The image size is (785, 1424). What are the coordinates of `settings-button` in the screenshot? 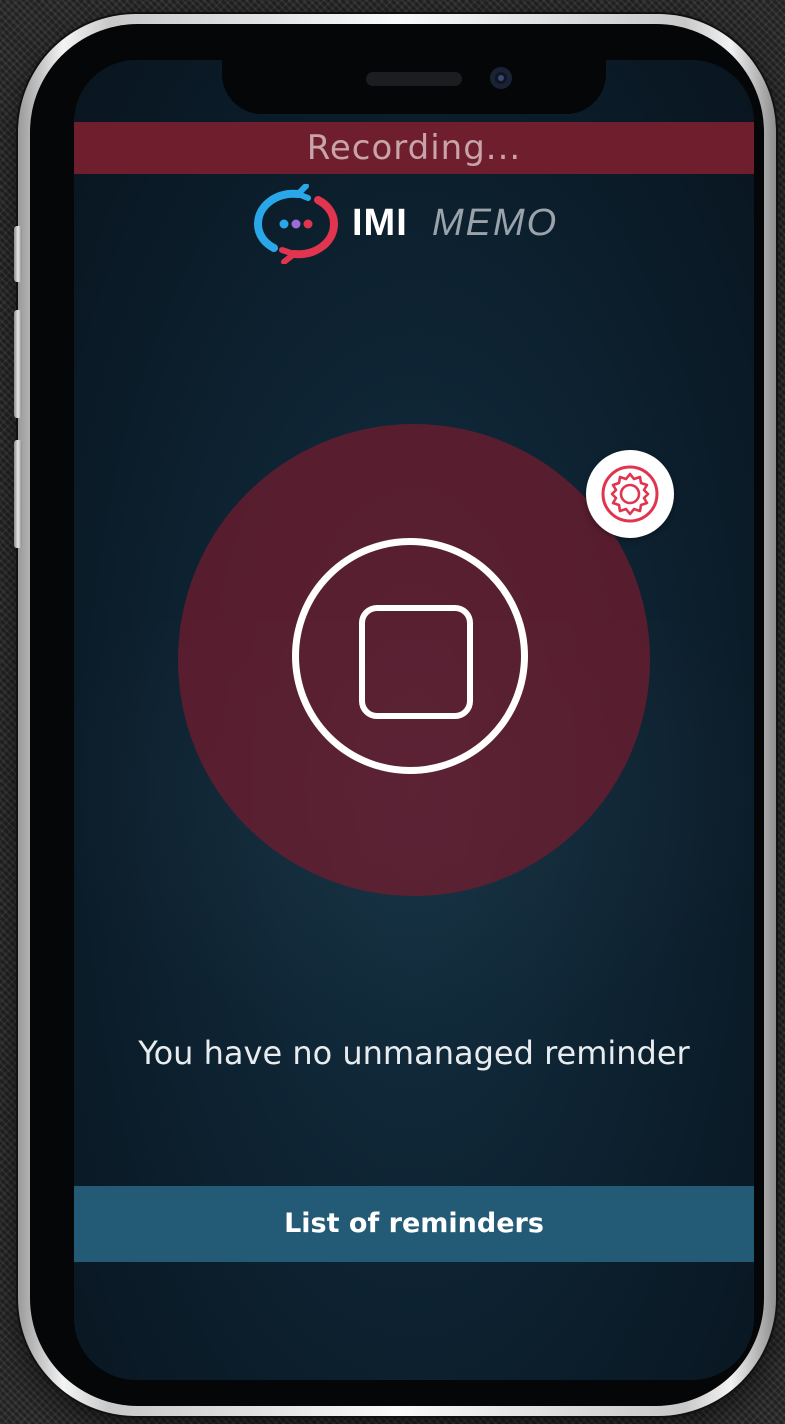 It's located at (630, 494).